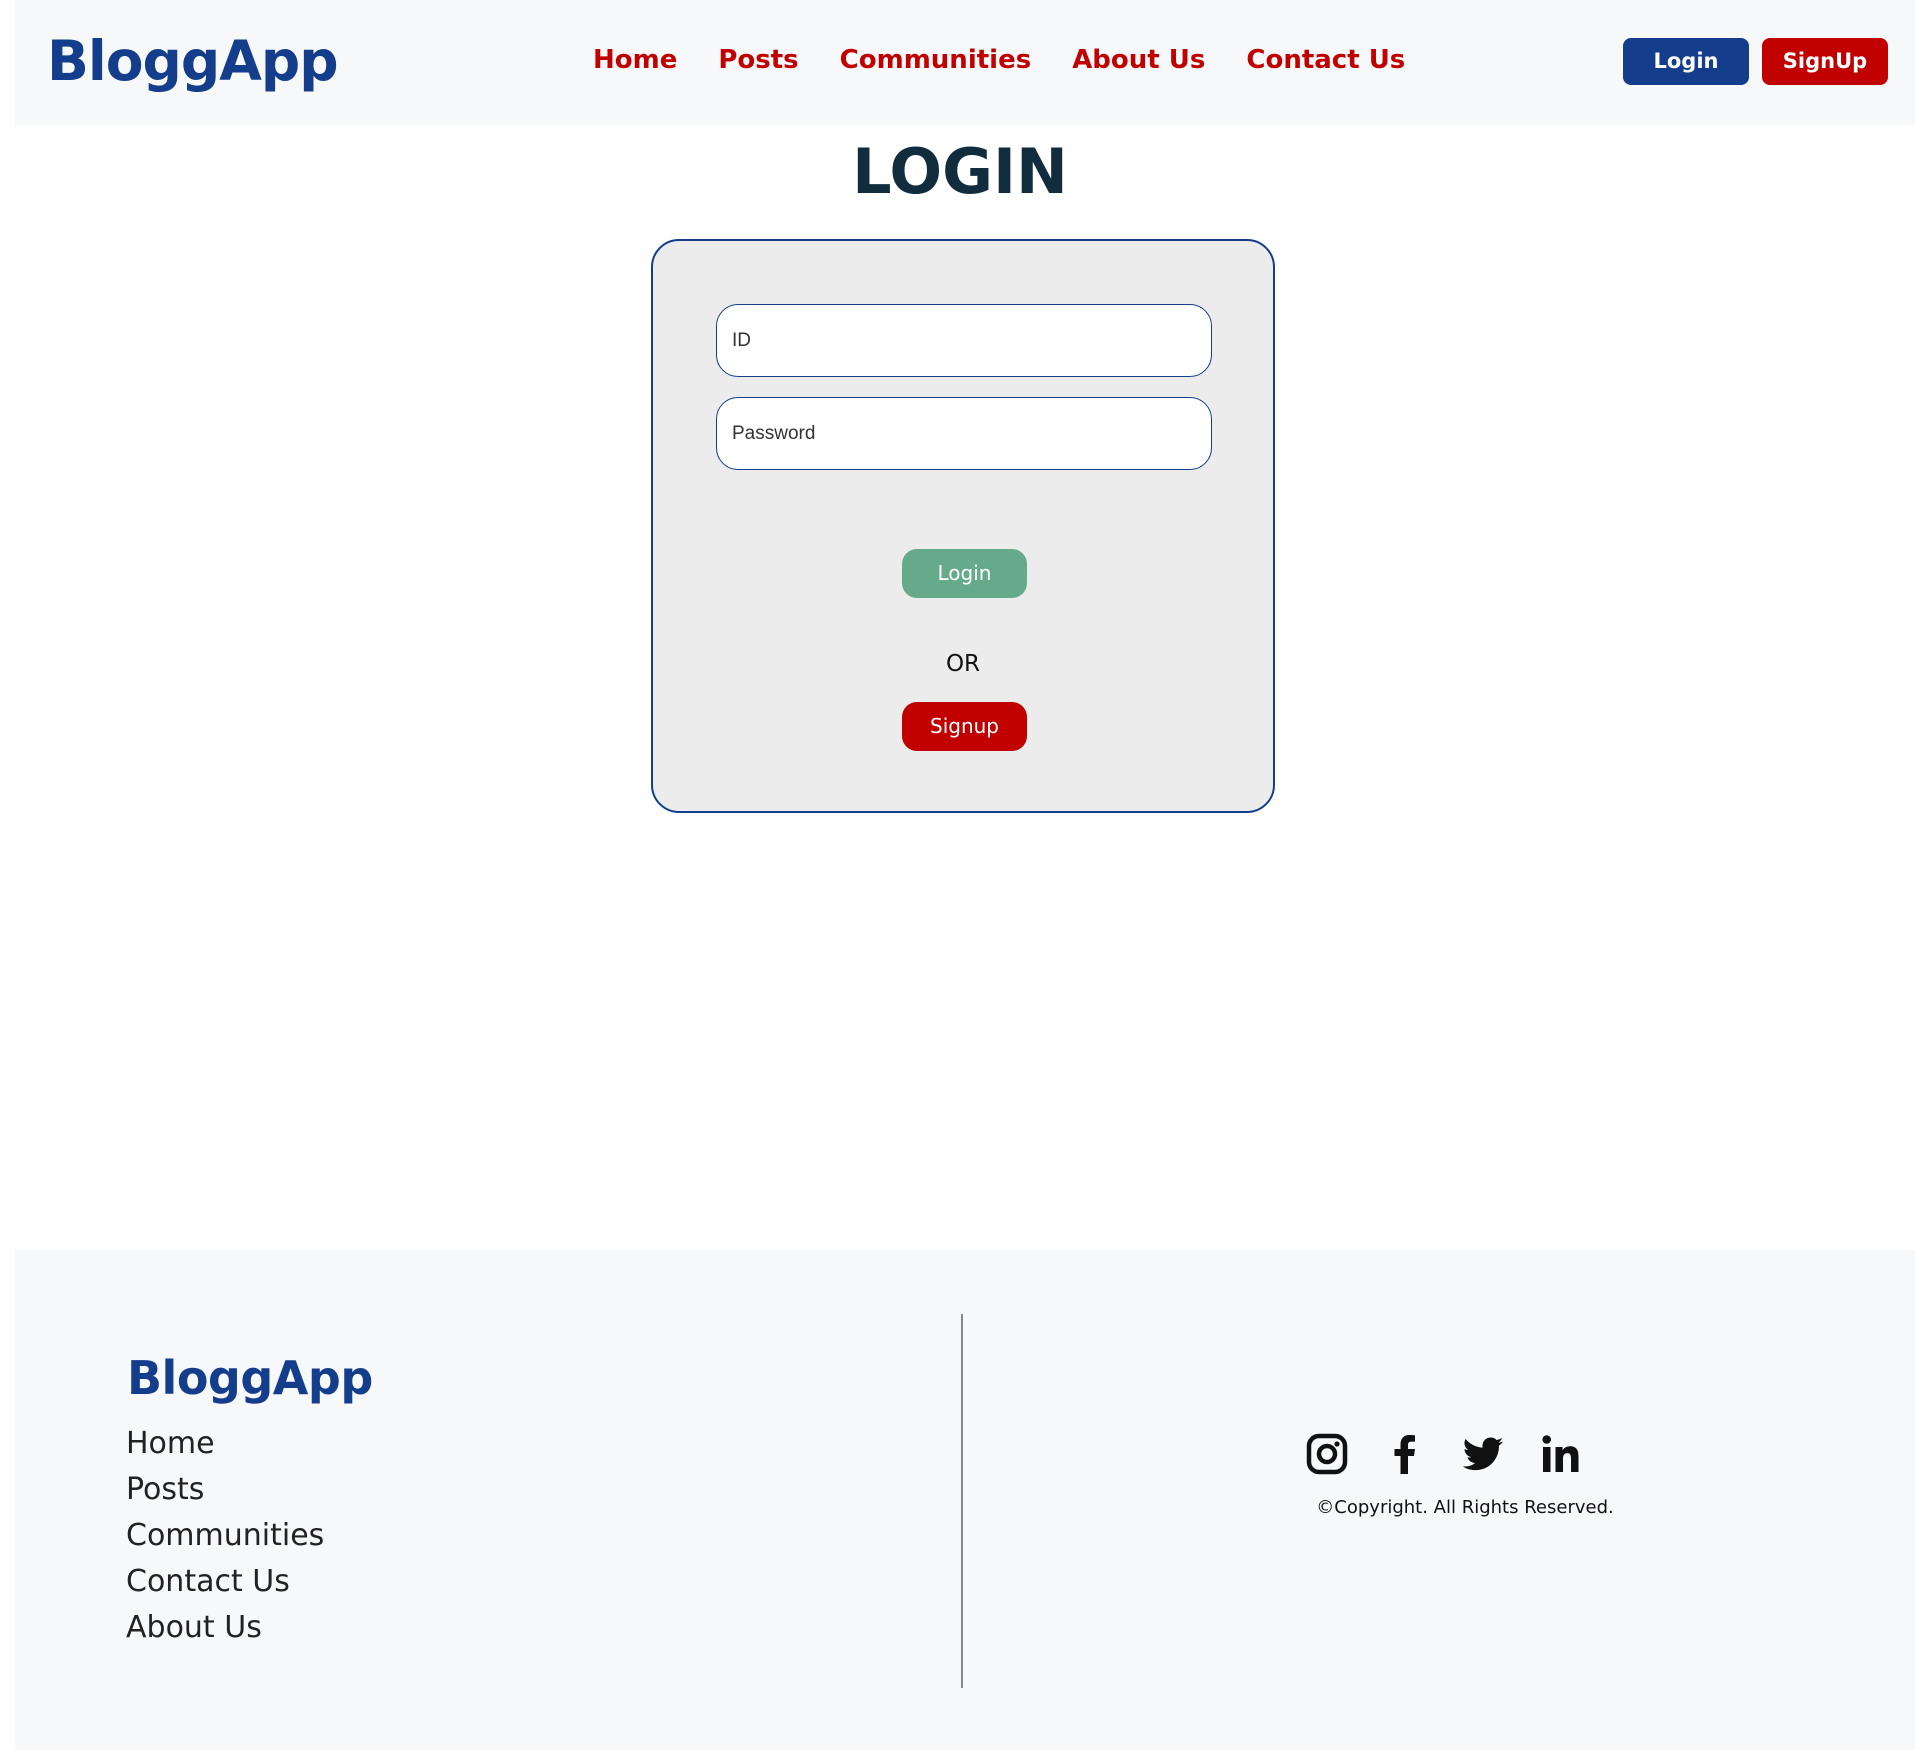 The height and width of the screenshot is (1750, 1920). Describe the element at coordinates (1444, 1454) in the screenshot. I see `social-links` at that location.